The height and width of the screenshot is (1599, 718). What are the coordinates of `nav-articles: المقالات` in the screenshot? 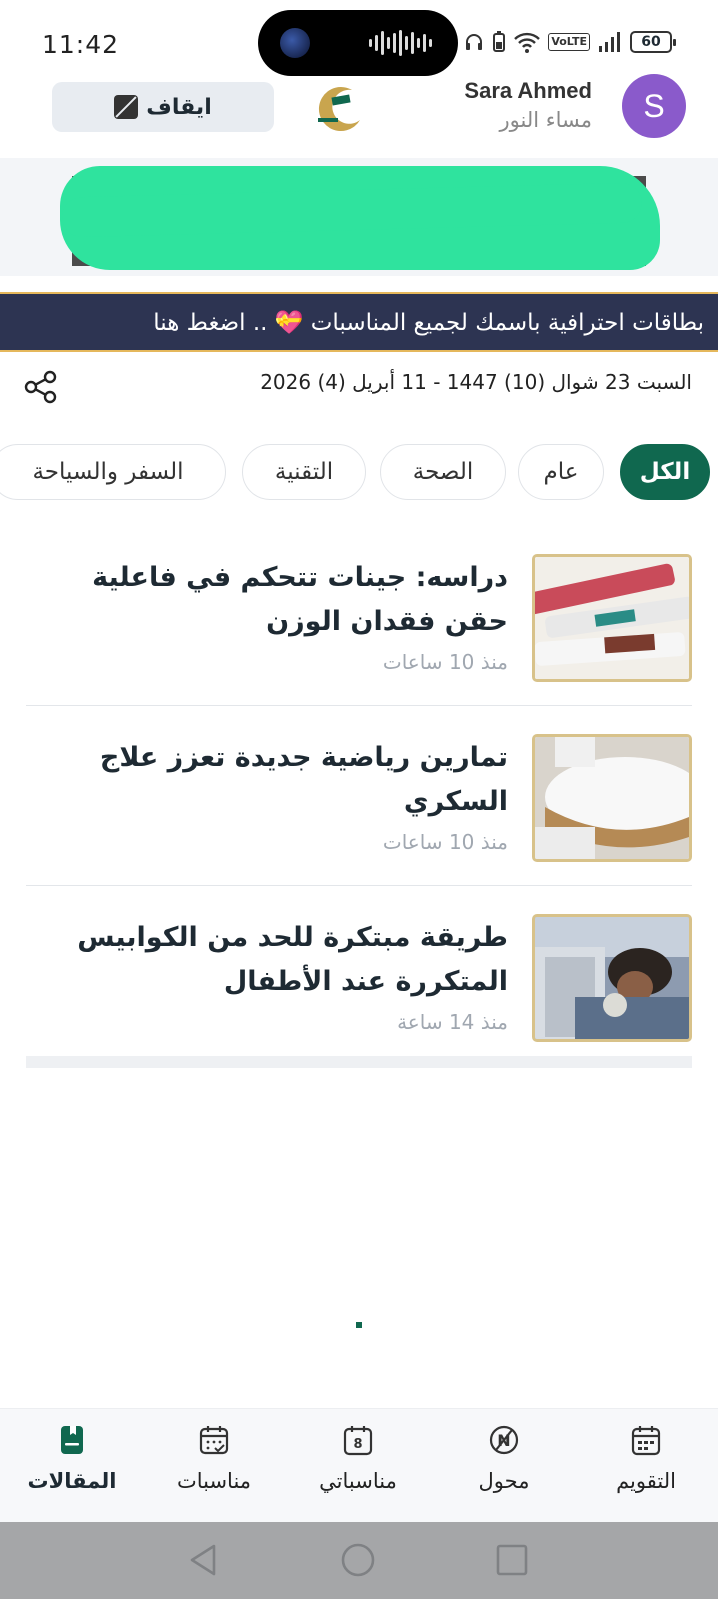 It's located at (72, 1468).